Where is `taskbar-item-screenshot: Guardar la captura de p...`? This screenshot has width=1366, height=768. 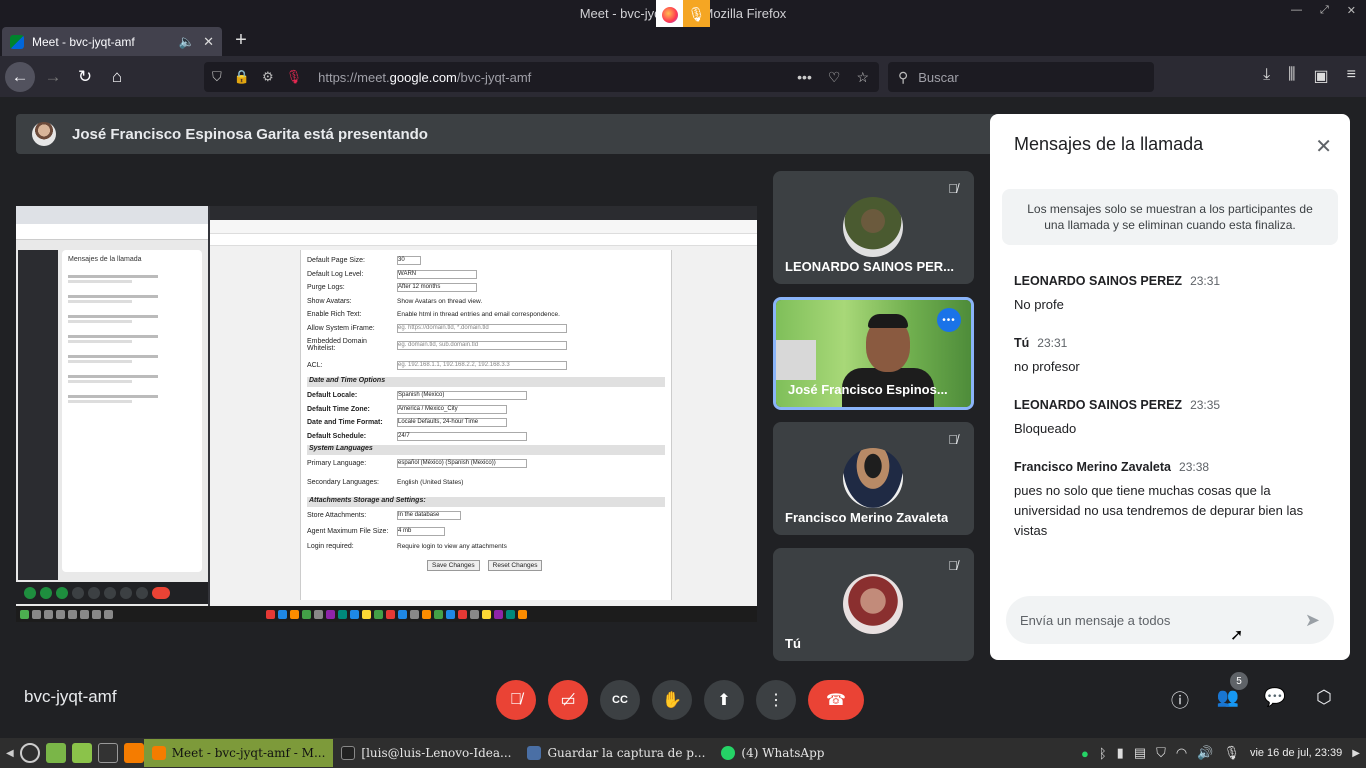 taskbar-item-screenshot: Guardar la captura de p... is located at coordinates (616, 753).